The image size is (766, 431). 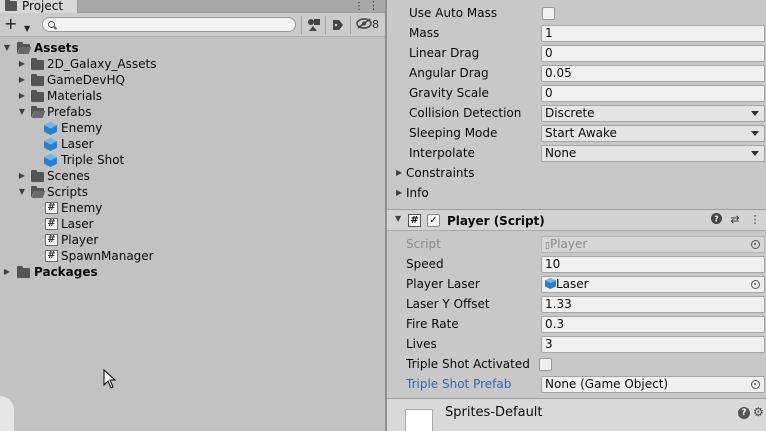 I want to click on material-title: Sprites-Default, so click(x=494, y=412).